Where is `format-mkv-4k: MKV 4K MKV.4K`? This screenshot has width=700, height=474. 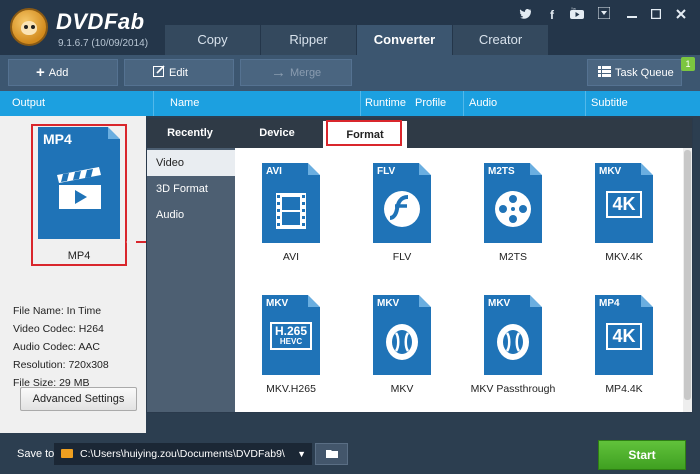
format-mkv-4k: MKV 4K MKV.4K is located at coordinates (624, 213).